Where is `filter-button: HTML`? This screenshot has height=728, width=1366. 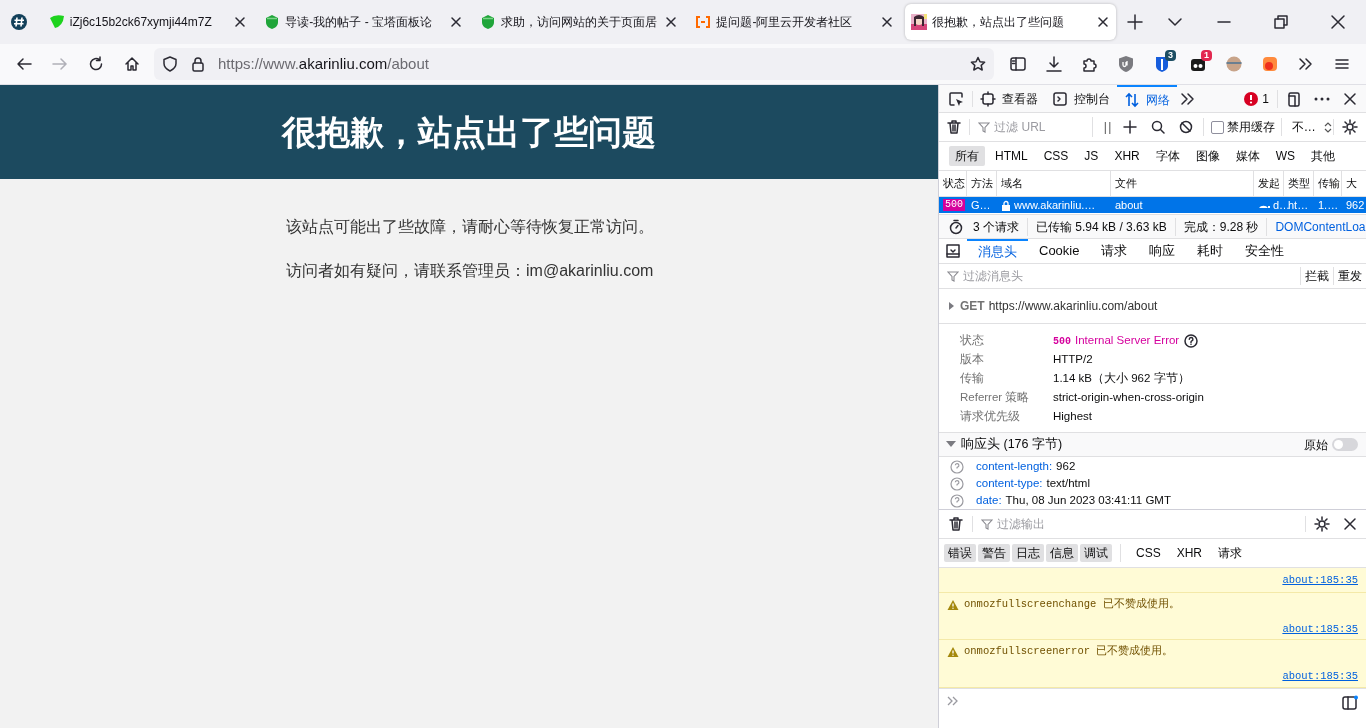
filter-button: HTML is located at coordinates (1011, 156).